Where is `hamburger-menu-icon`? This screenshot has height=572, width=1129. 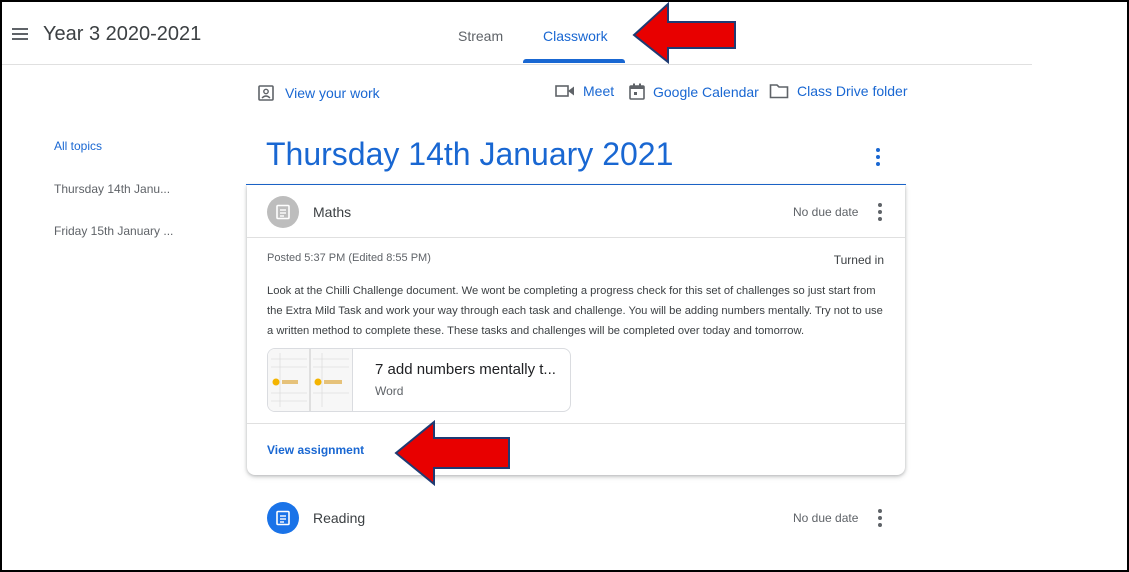
hamburger-menu-icon is located at coordinates (20, 34).